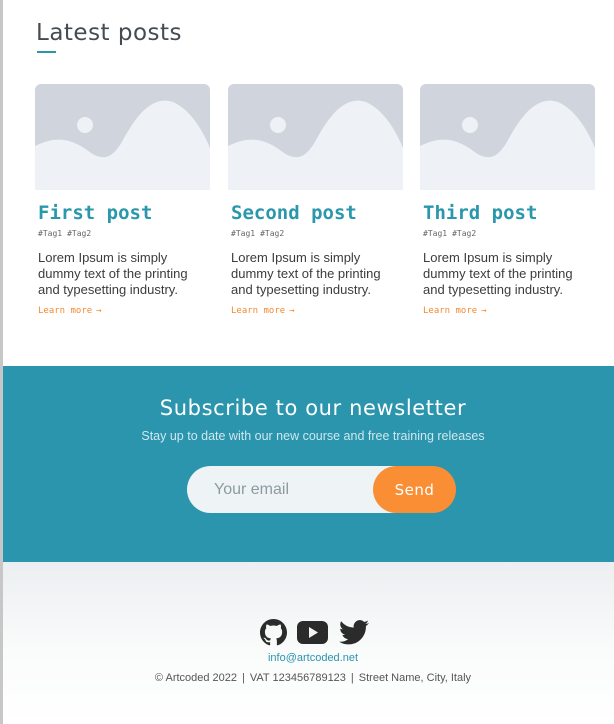 The image size is (614, 724). What do you see at coordinates (294, 213) in the screenshot?
I see `post-title: Second post` at bounding box center [294, 213].